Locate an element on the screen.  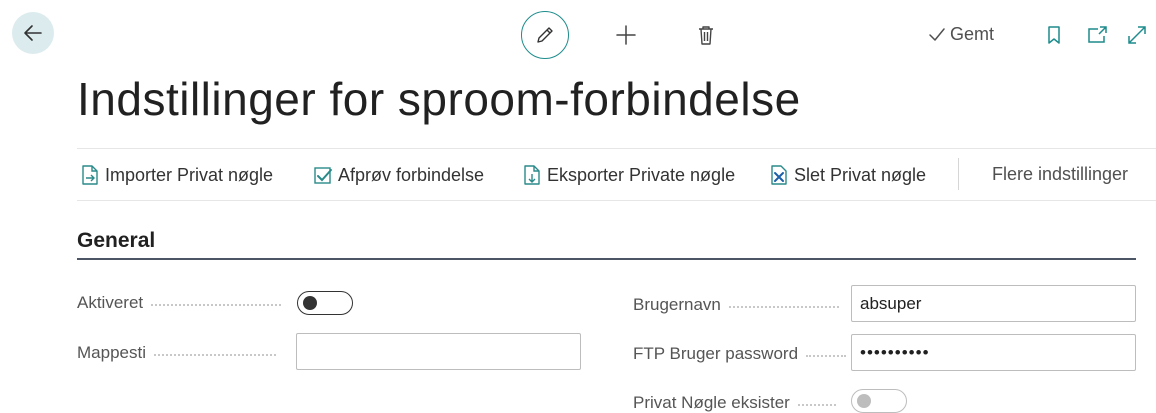
document-check-icon is located at coordinates (323, 175).